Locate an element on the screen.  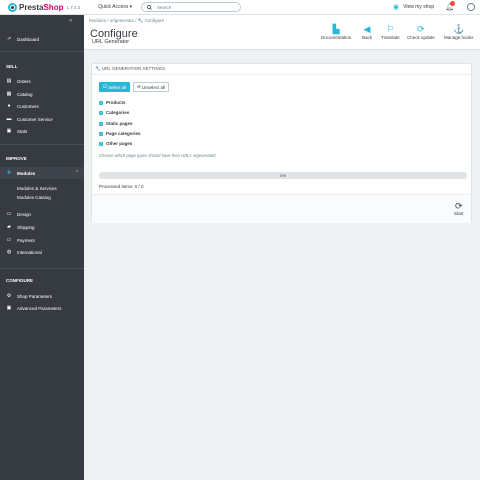
start-button: ⟳ Start is located at coordinates (459, 208).